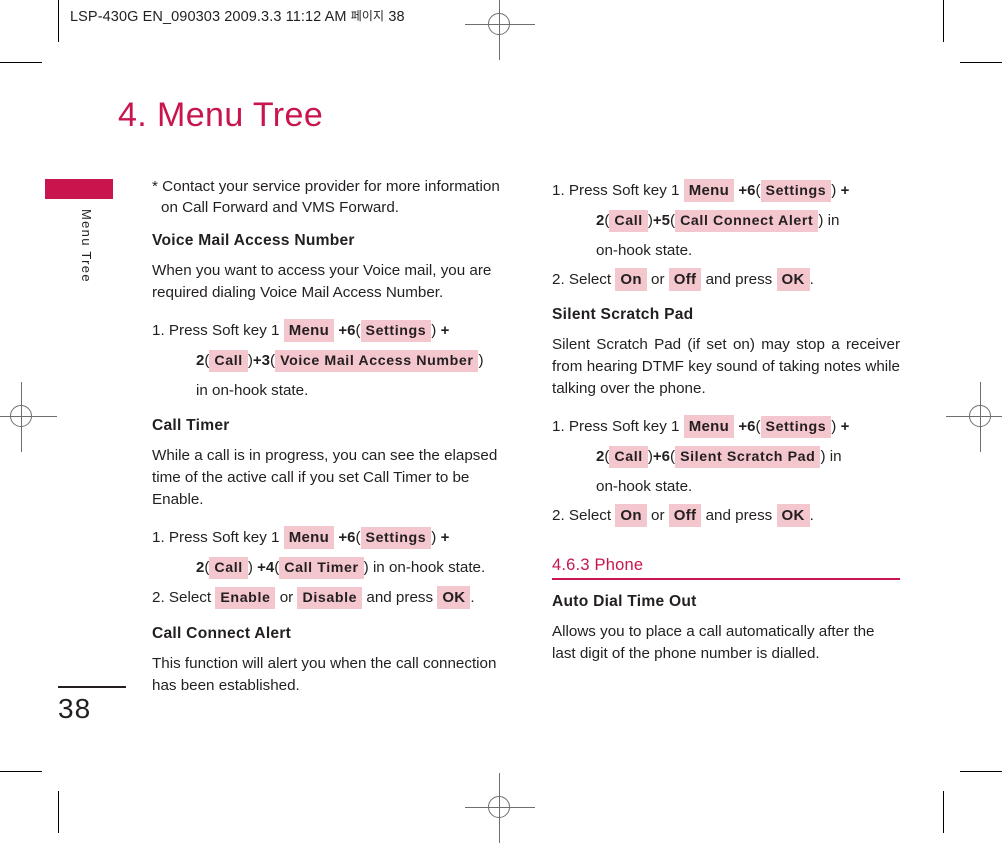 This screenshot has height=843, width=1002. Describe the element at coordinates (377, 361) in the screenshot. I see `key-voice-mail-access-number: Voice Mail Access Number` at that location.